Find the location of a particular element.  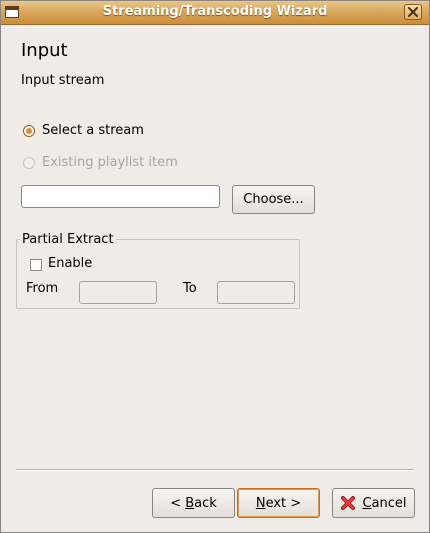

radio-button-checked is located at coordinates (29, 130).